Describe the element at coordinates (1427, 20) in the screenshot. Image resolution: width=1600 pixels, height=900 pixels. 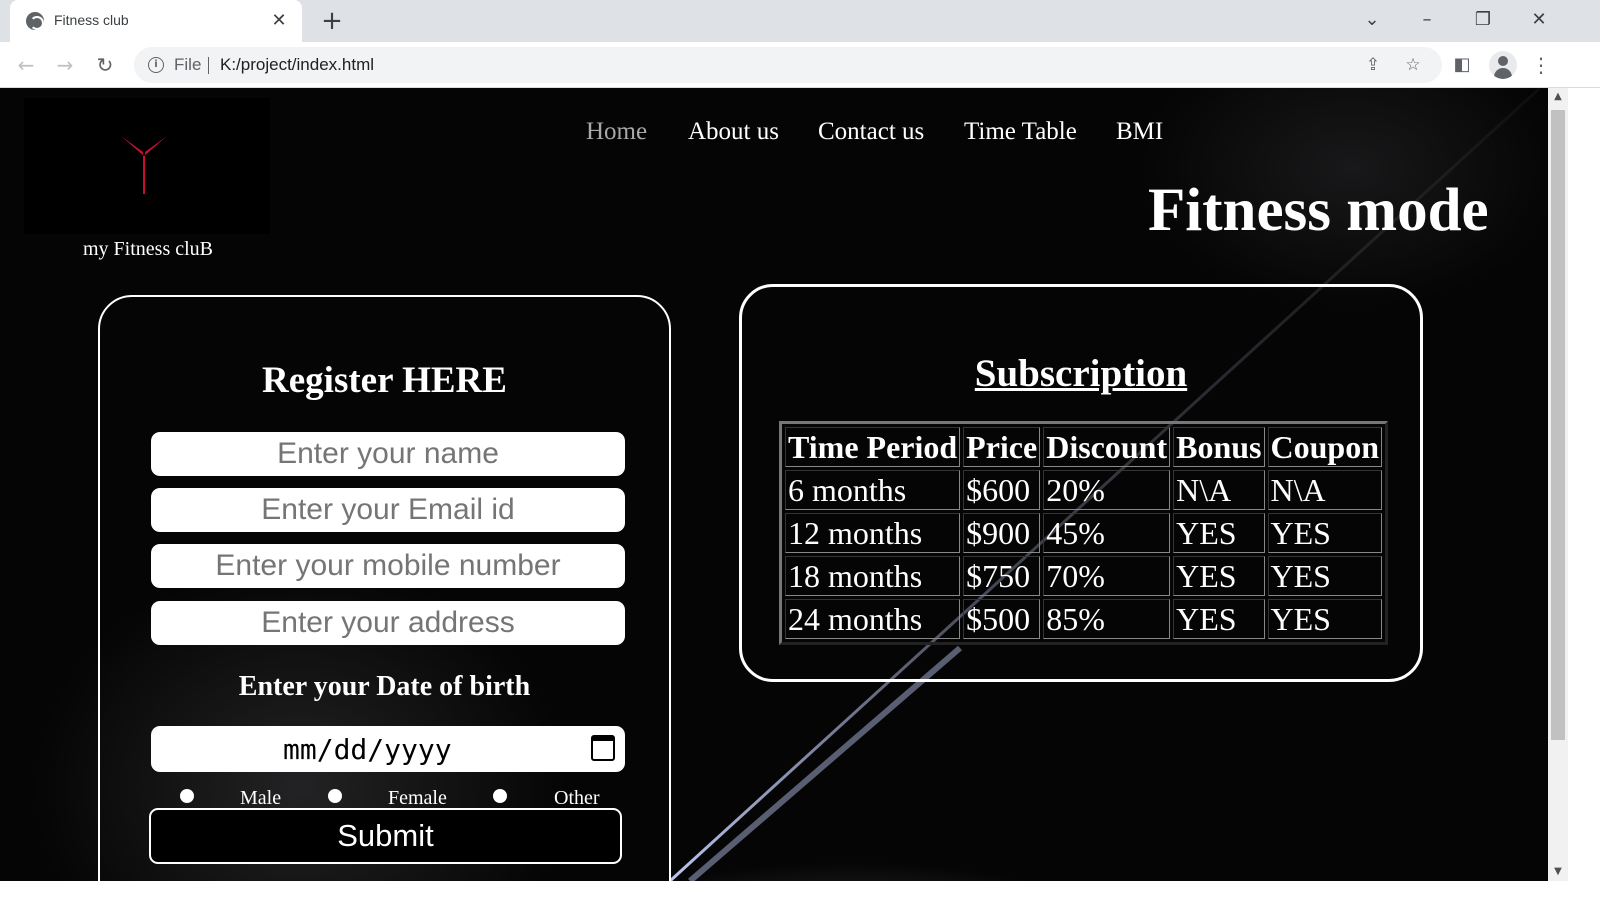
I see `minimize-icon: –` at that location.